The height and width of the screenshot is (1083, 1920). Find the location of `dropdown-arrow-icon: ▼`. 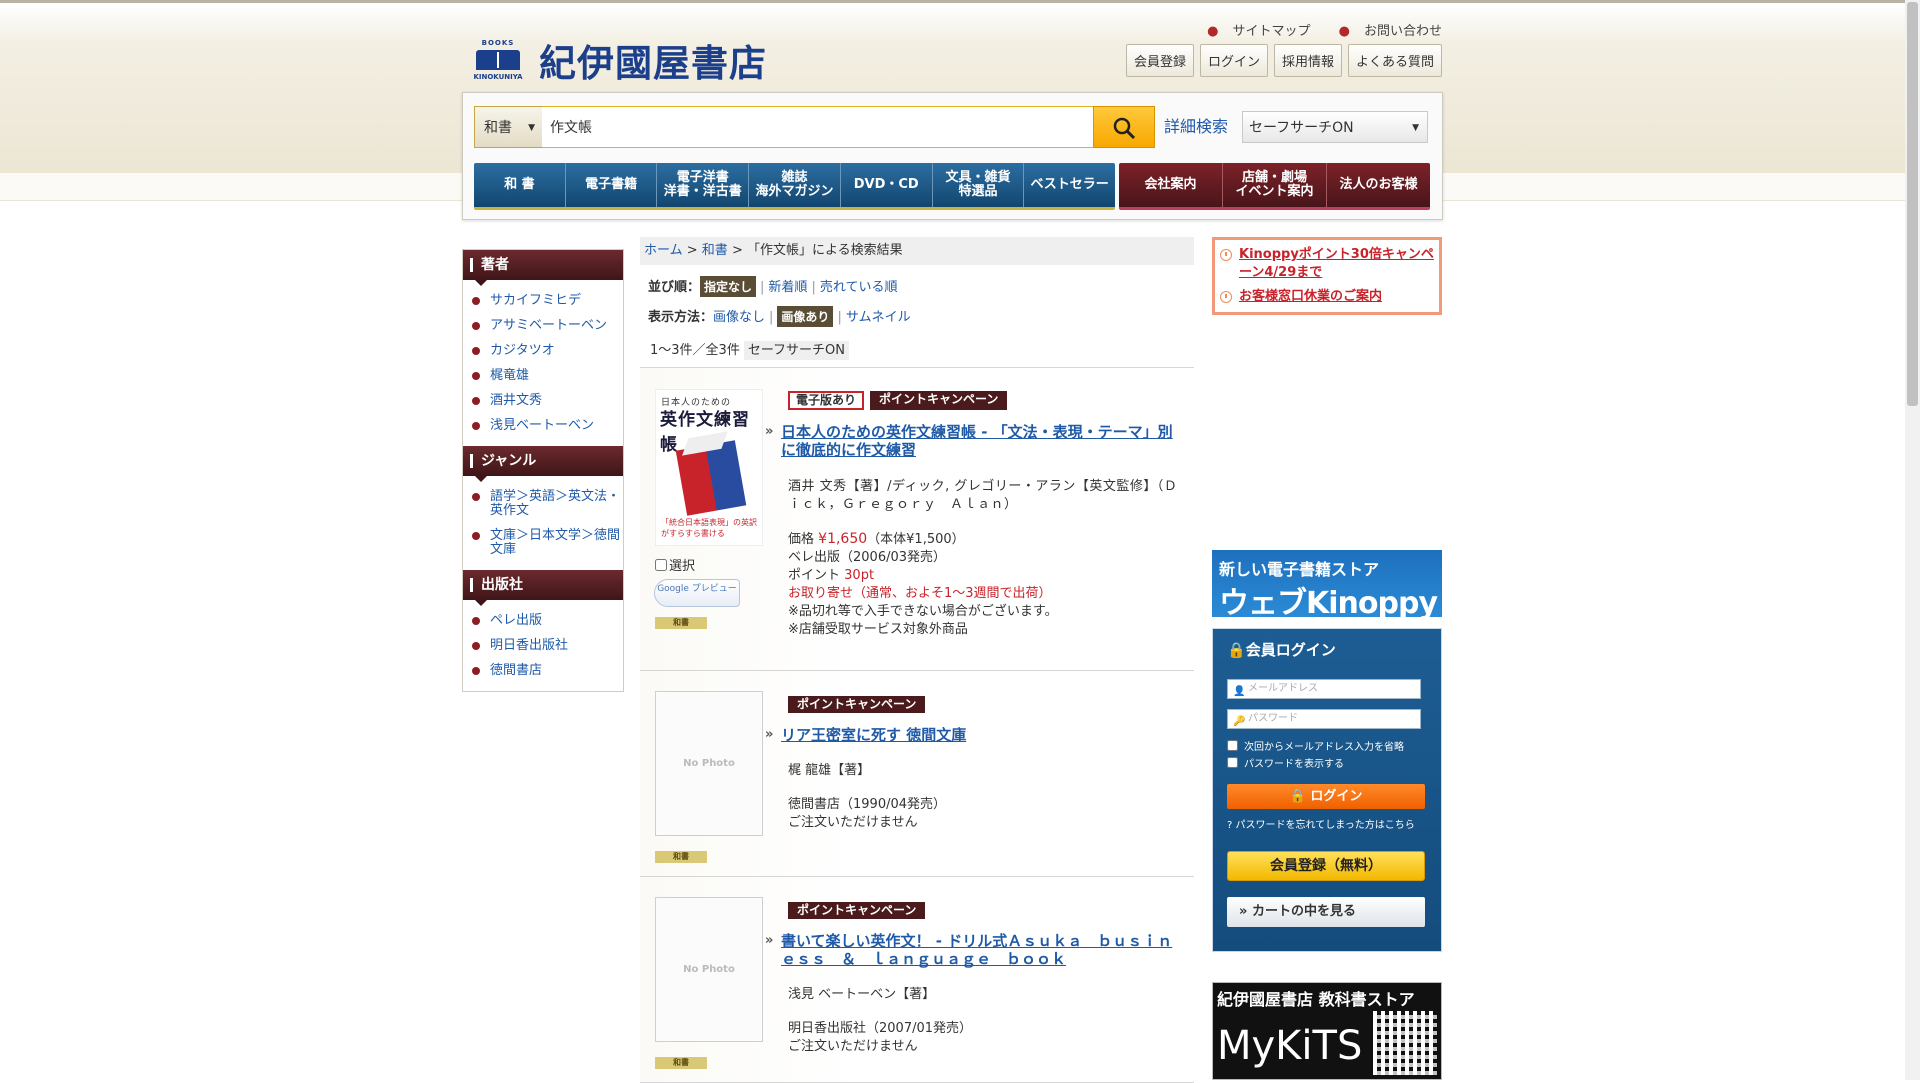

dropdown-arrow-icon: ▼ is located at coordinates (1415, 128).